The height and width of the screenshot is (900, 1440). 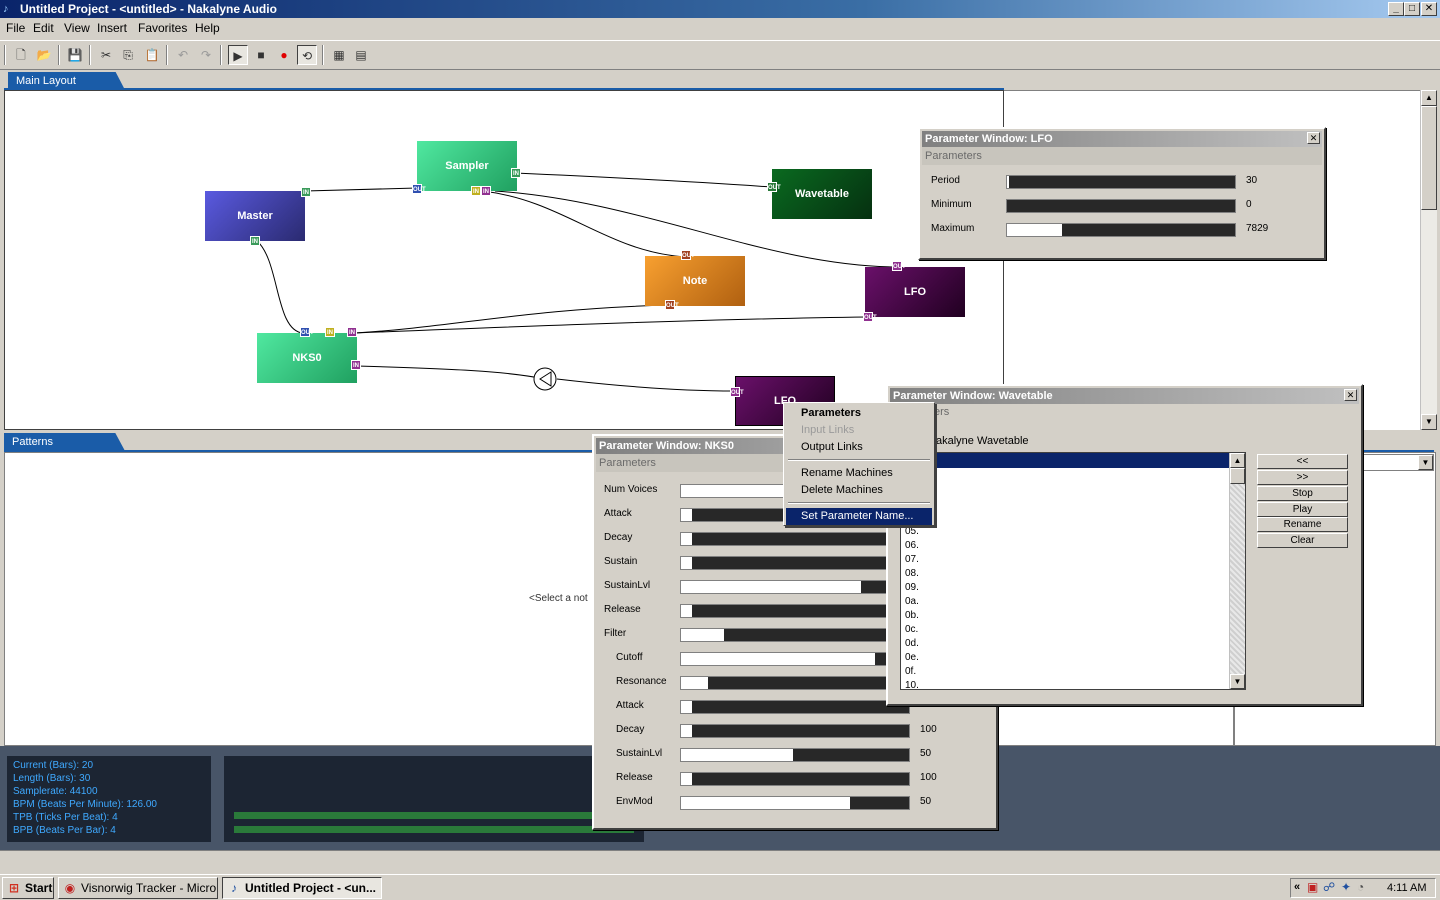 What do you see at coordinates (15, 28) in the screenshot?
I see `menu-file: File` at bounding box center [15, 28].